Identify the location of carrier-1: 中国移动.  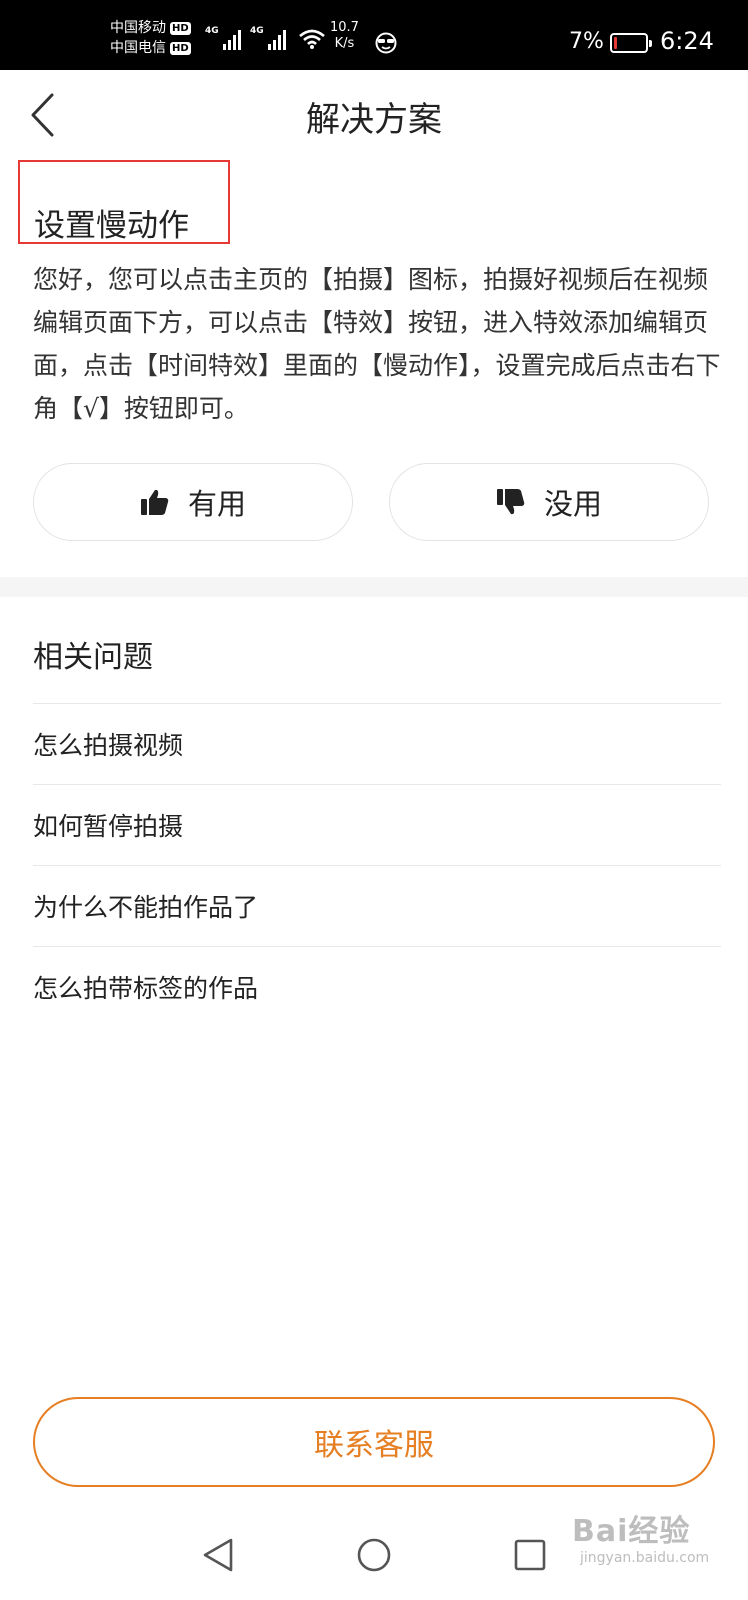
(138, 28).